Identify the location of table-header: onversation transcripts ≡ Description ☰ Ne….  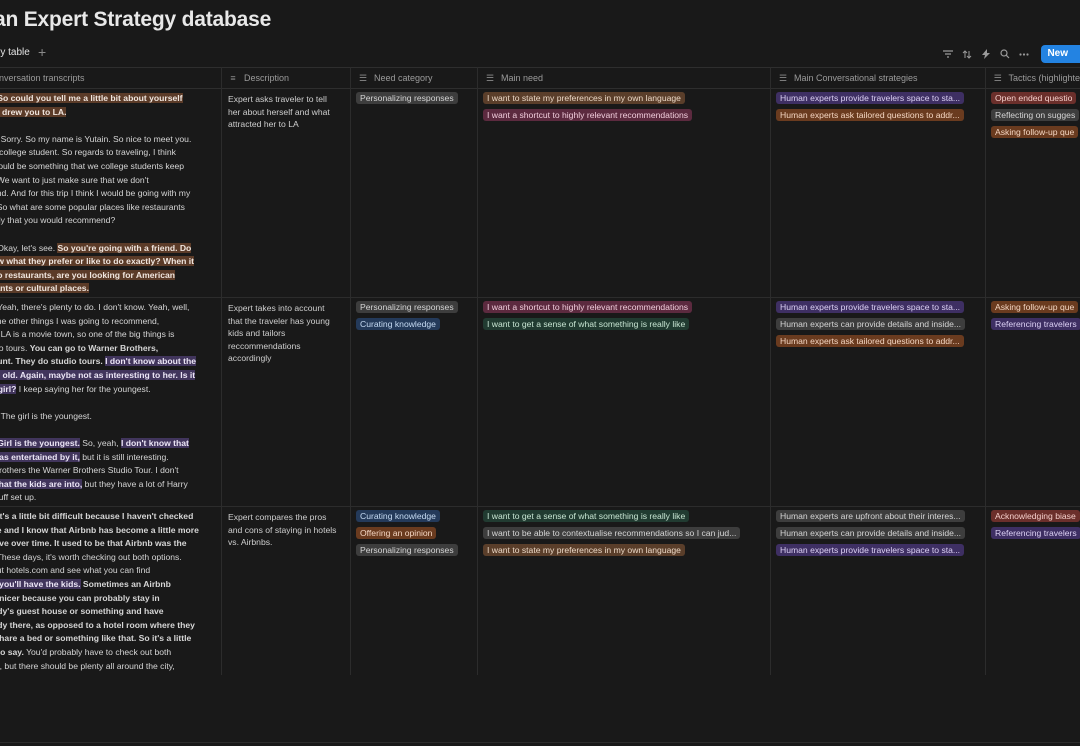
(540, 78).